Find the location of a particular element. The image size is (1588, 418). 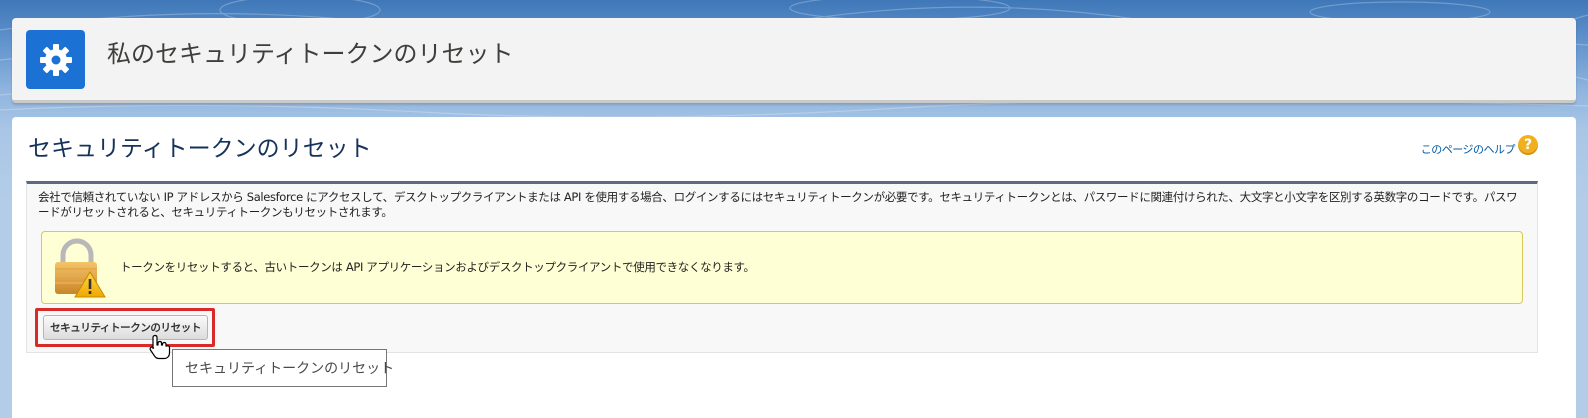

hand-cursor-icon is located at coordinates (160, 347).